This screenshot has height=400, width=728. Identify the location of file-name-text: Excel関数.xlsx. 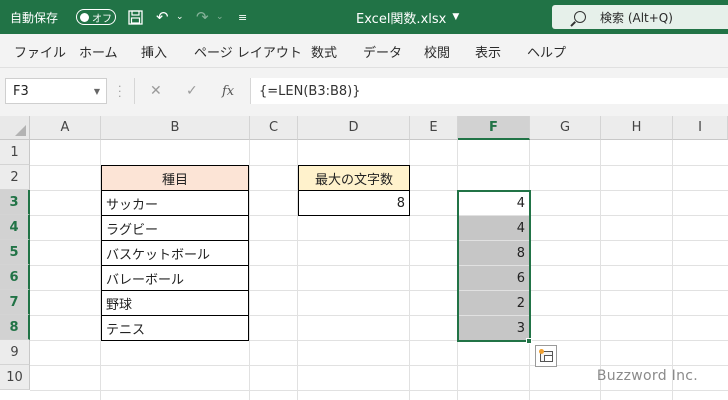
(401, 19).